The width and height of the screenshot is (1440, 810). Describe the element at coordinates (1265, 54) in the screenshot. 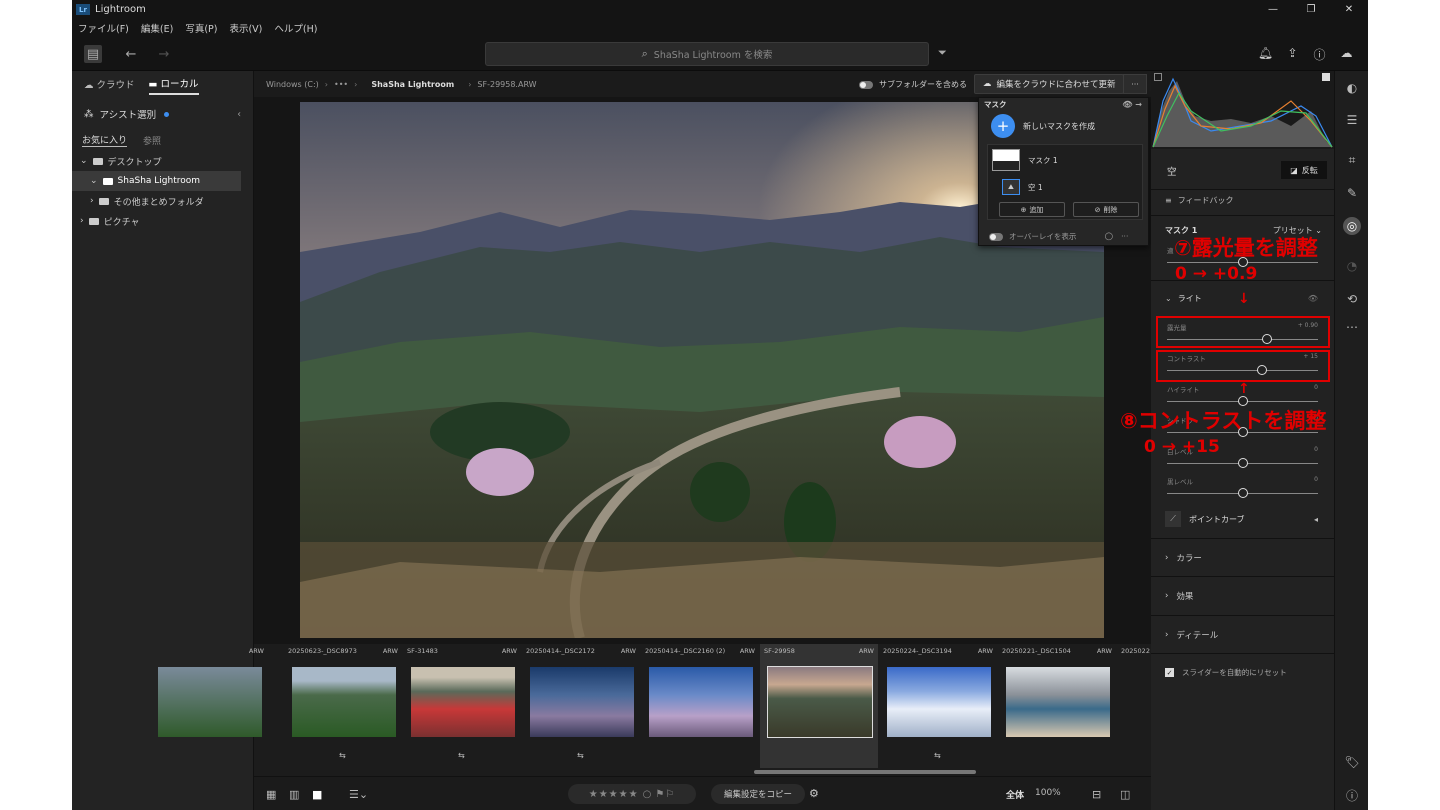

I see `bell-icon: 🔔︎` at that location.